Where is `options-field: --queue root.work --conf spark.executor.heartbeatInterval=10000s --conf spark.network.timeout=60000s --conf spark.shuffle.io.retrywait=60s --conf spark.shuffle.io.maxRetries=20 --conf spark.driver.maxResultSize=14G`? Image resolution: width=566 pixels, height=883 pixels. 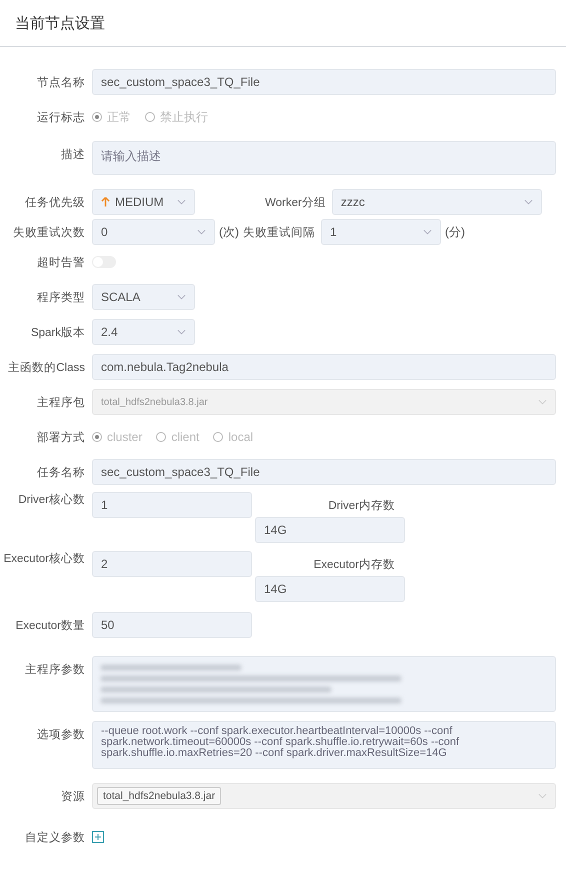 options-field: --queue root.work --conf spark.executor.heartbeatInterval=10000s --conf spark.network.timeout=60000s --conf spark.shuffle.io.retrywait=60s --conf spark.shuffle.io.maxRetries=20 --conf spark.driver.maxResultSize=14G is located at coordinates (324, 745).